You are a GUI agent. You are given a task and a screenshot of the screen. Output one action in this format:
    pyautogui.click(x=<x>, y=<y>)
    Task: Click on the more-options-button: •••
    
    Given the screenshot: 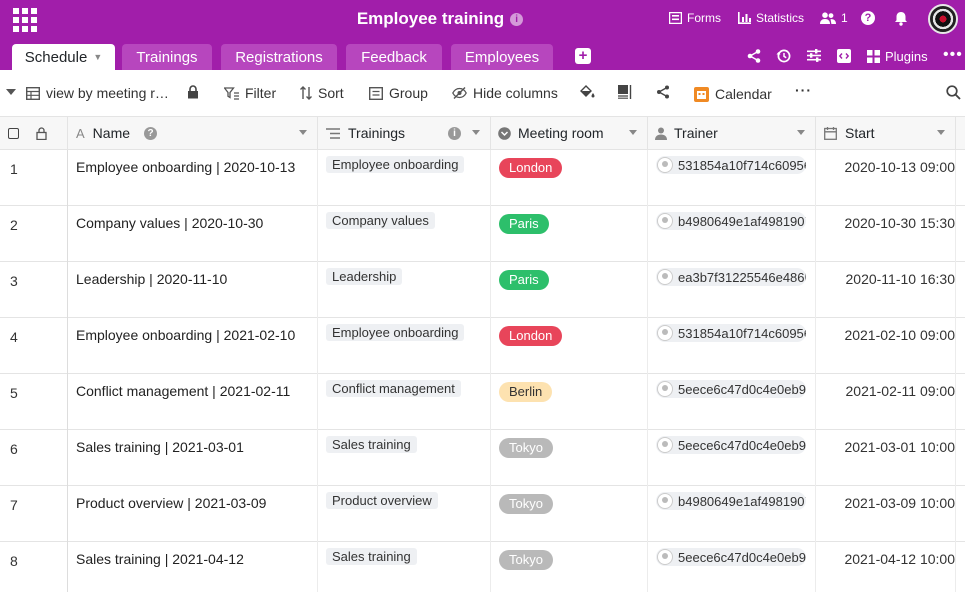 What is the action you would take?
    pyautogui.click(x=953, y=55)
    